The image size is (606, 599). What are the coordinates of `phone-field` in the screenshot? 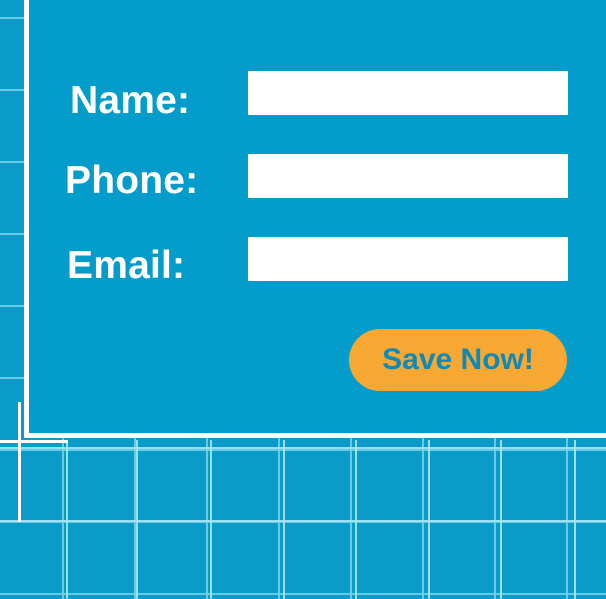 It's located at (408, 176).